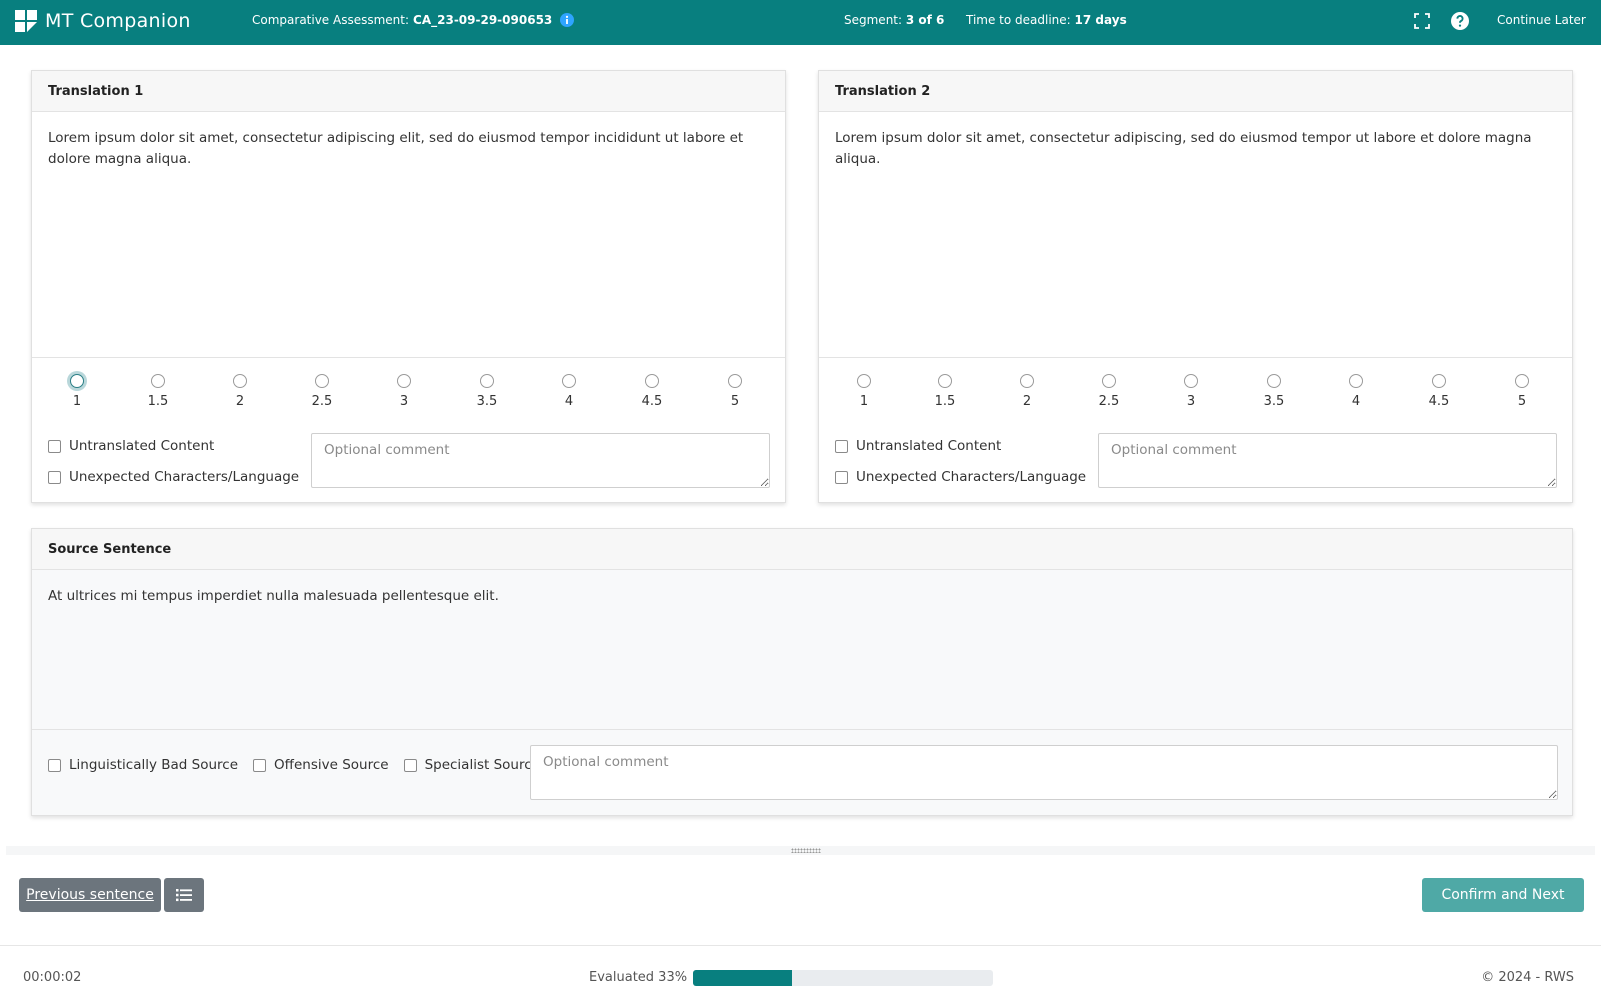 Image resolution: width=1601 pixels, height=998 pixels. What do you see at coordinates (1195, 91) in the screenshot?
I see `translation-2-title: Translation 2` at bounding box center [1195, 91].